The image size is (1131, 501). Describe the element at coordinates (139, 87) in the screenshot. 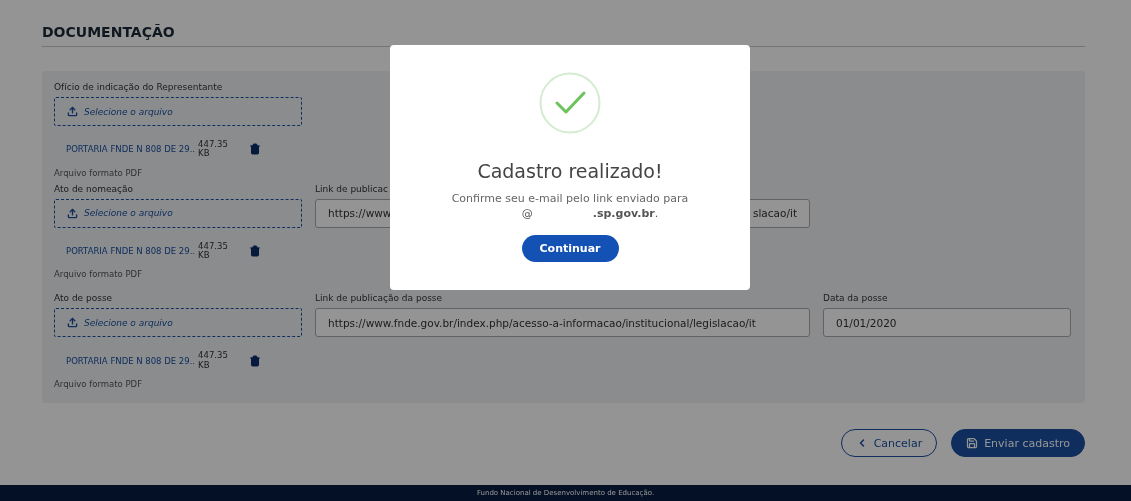

I see `field-label: Ofício de indicação do Representante` at that location.